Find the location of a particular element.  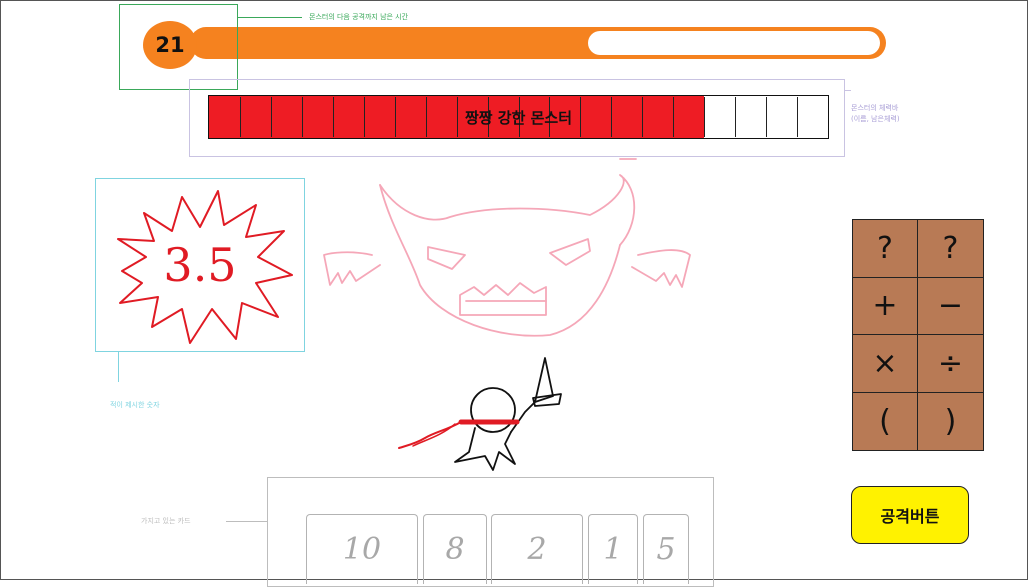

multiply-key: × is located at coordinates (885, 364).